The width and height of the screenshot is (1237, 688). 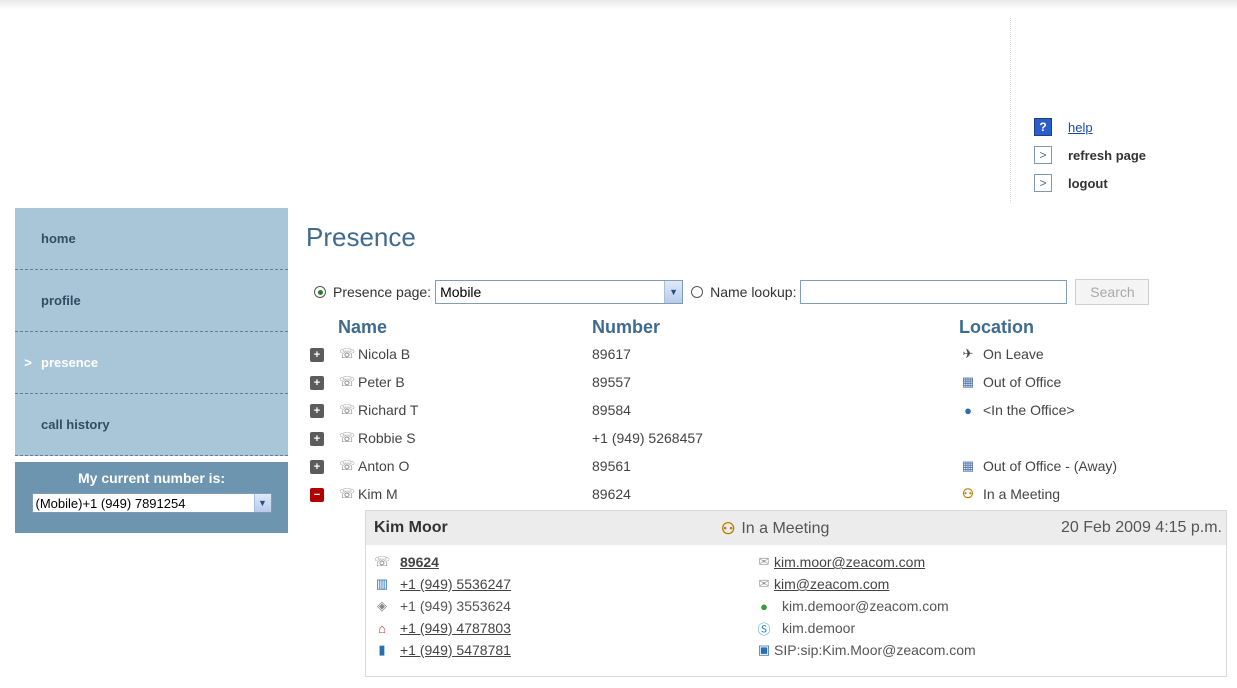 I want to click on help-link: ? help, so click(x=1090, y=127).